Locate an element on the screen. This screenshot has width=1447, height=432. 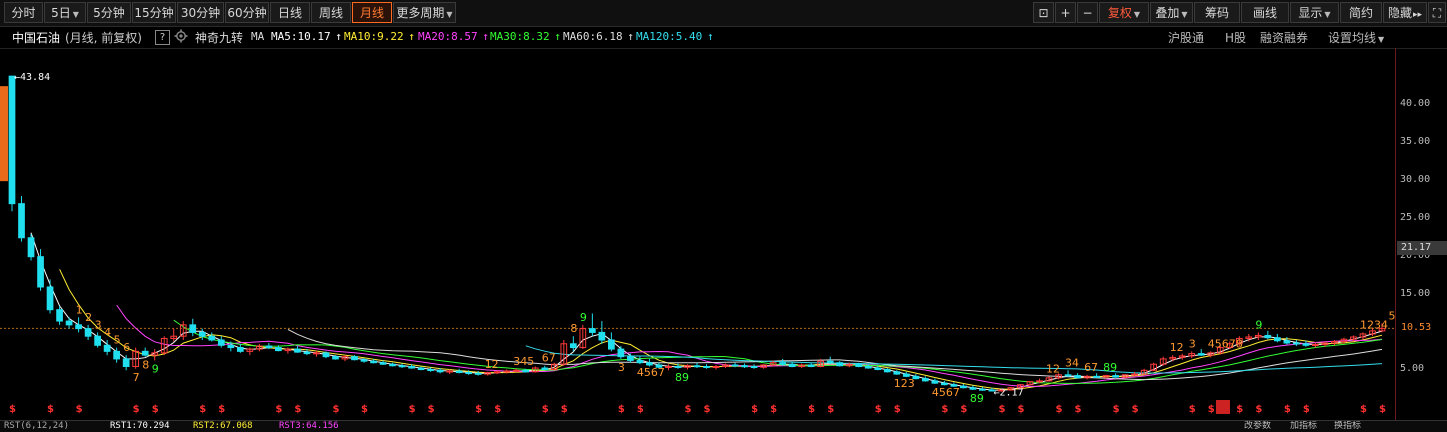
lock-icon: ⊡ is located at coordinates (1043, 12).